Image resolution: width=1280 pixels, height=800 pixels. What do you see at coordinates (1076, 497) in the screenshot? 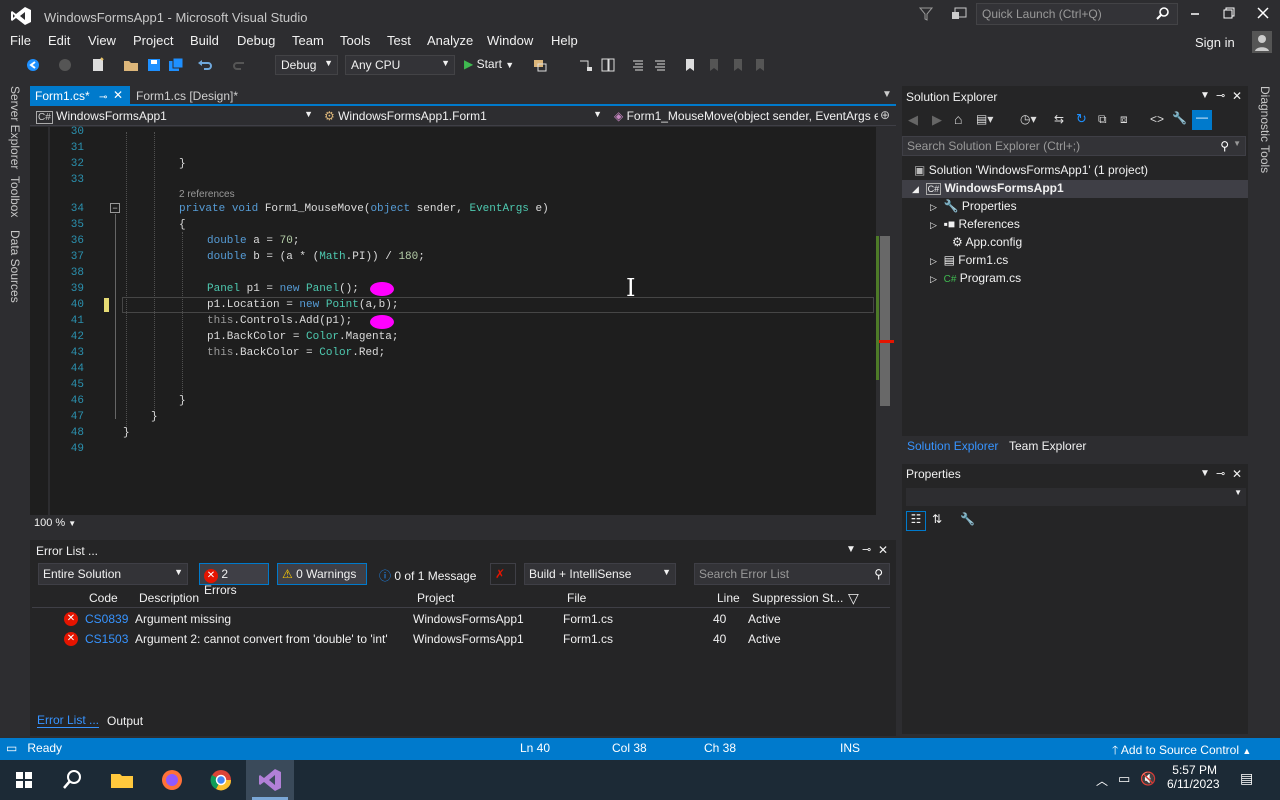
I see `object-selector: ▼` at bounding box center [1076, 497].